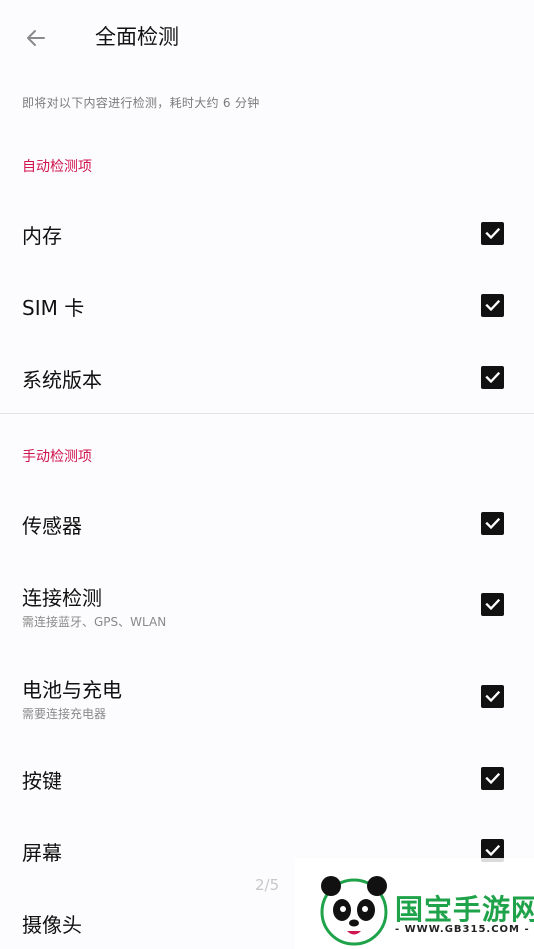 This screenshot has height=949, width=534. Describe the element at coordinates (462, 929) in the screenshot. I see `watermark-url: - WWW.GB315.COM -` at that location.